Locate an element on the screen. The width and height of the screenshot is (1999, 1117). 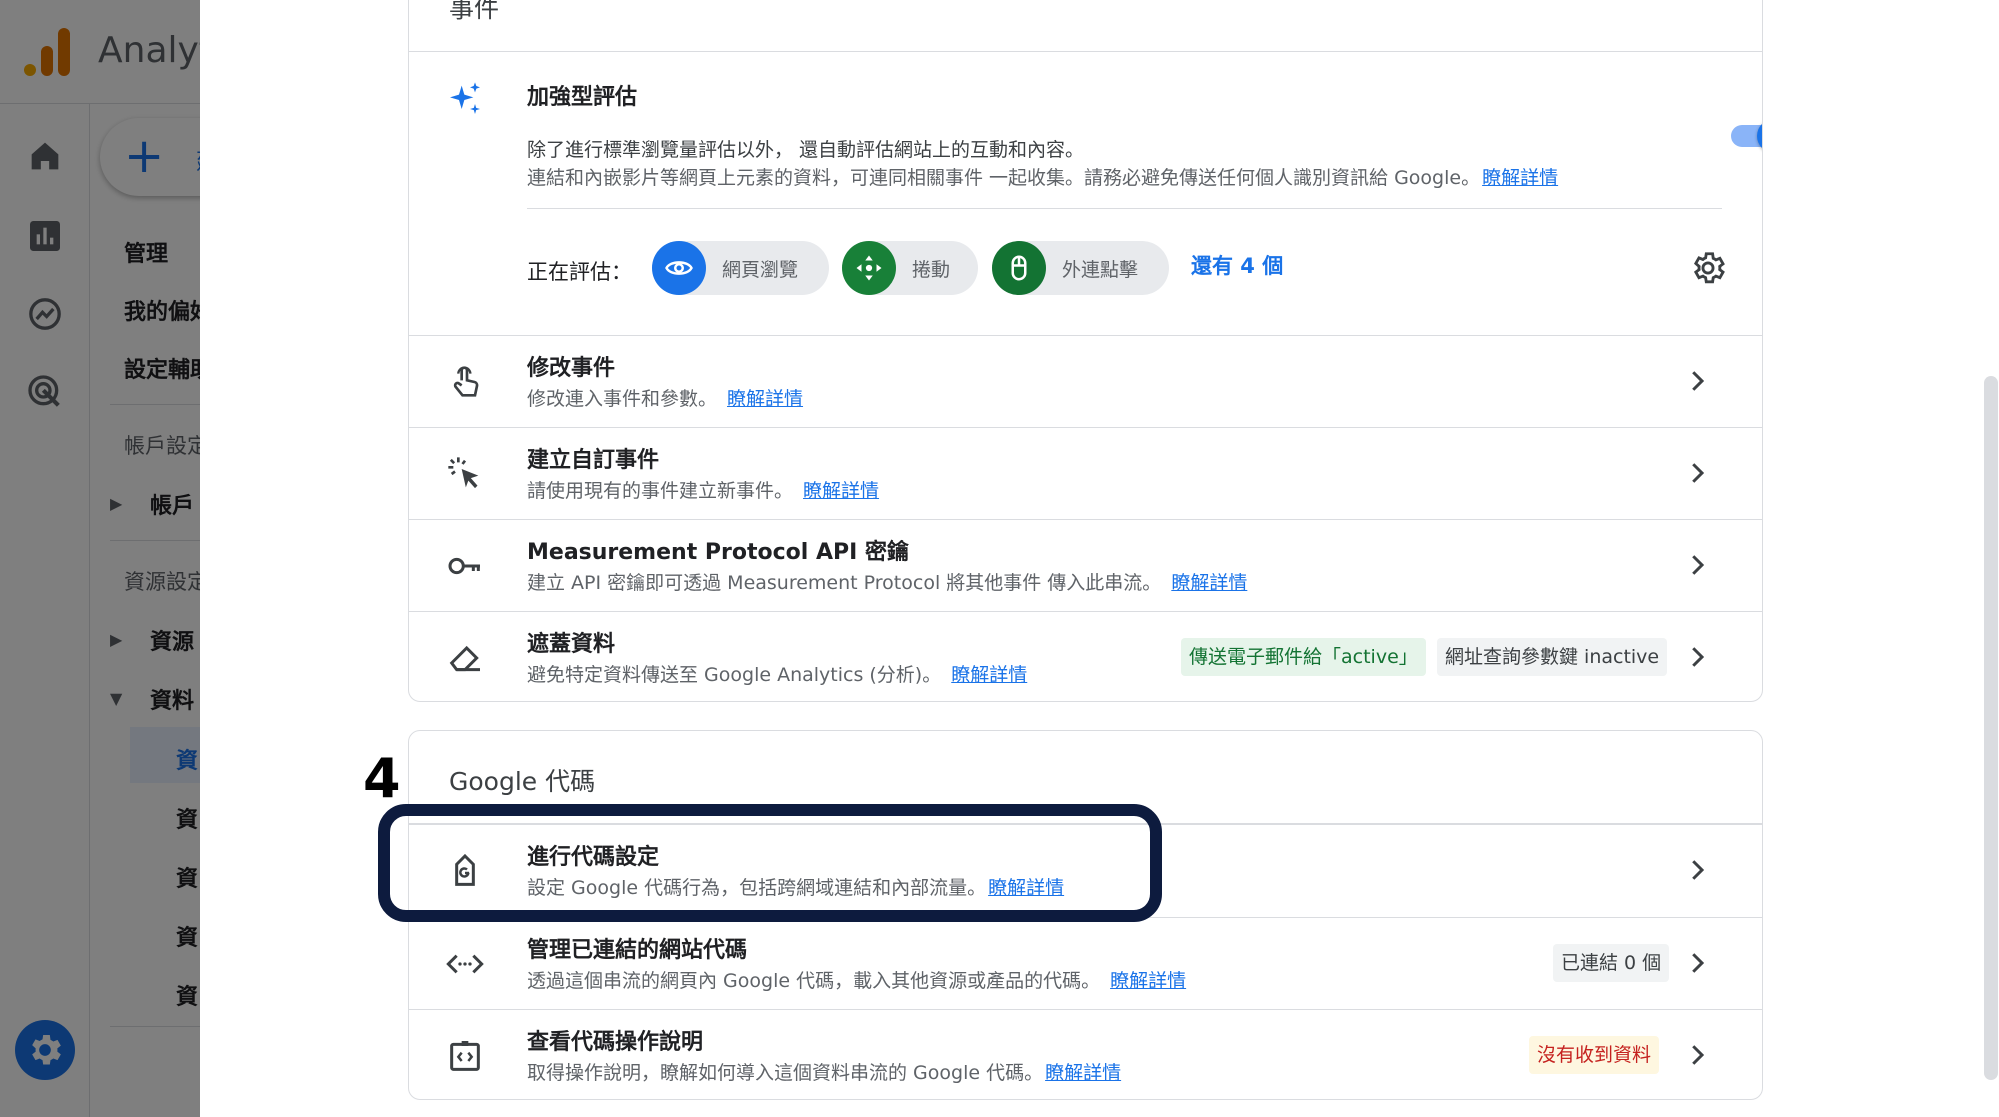
connected-count-badge: 已連結 0 個 is located at coordinates (1611, 963).